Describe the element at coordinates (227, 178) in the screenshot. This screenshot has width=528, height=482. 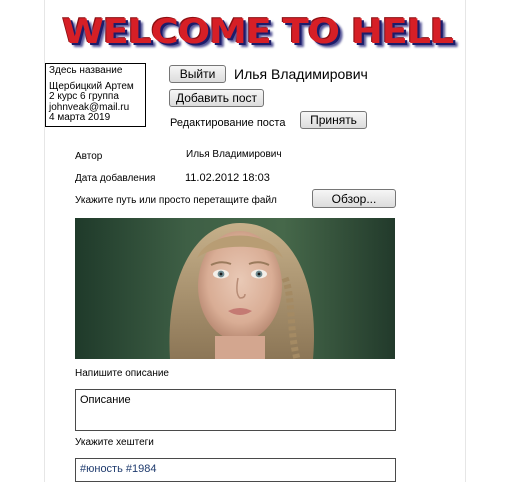
I see `date-value: 11.02.2012 18:03` at that location.